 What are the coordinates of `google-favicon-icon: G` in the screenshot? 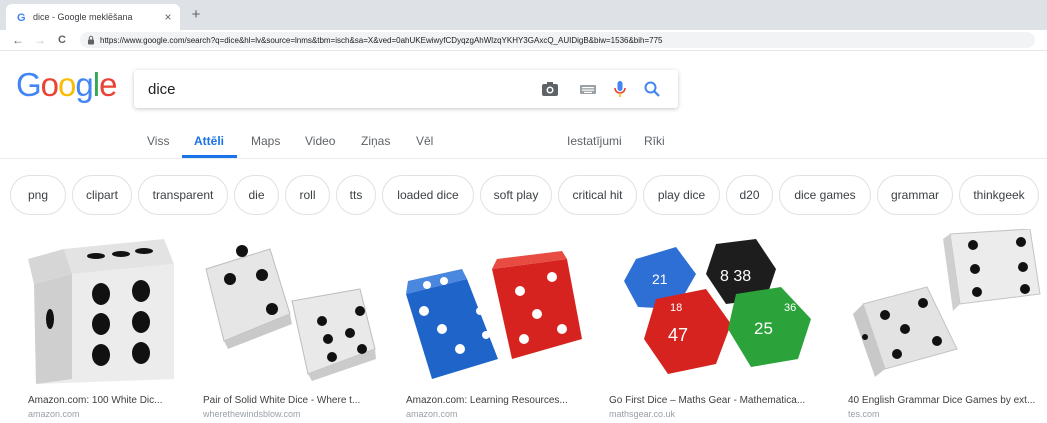 It's located at (21, 17).